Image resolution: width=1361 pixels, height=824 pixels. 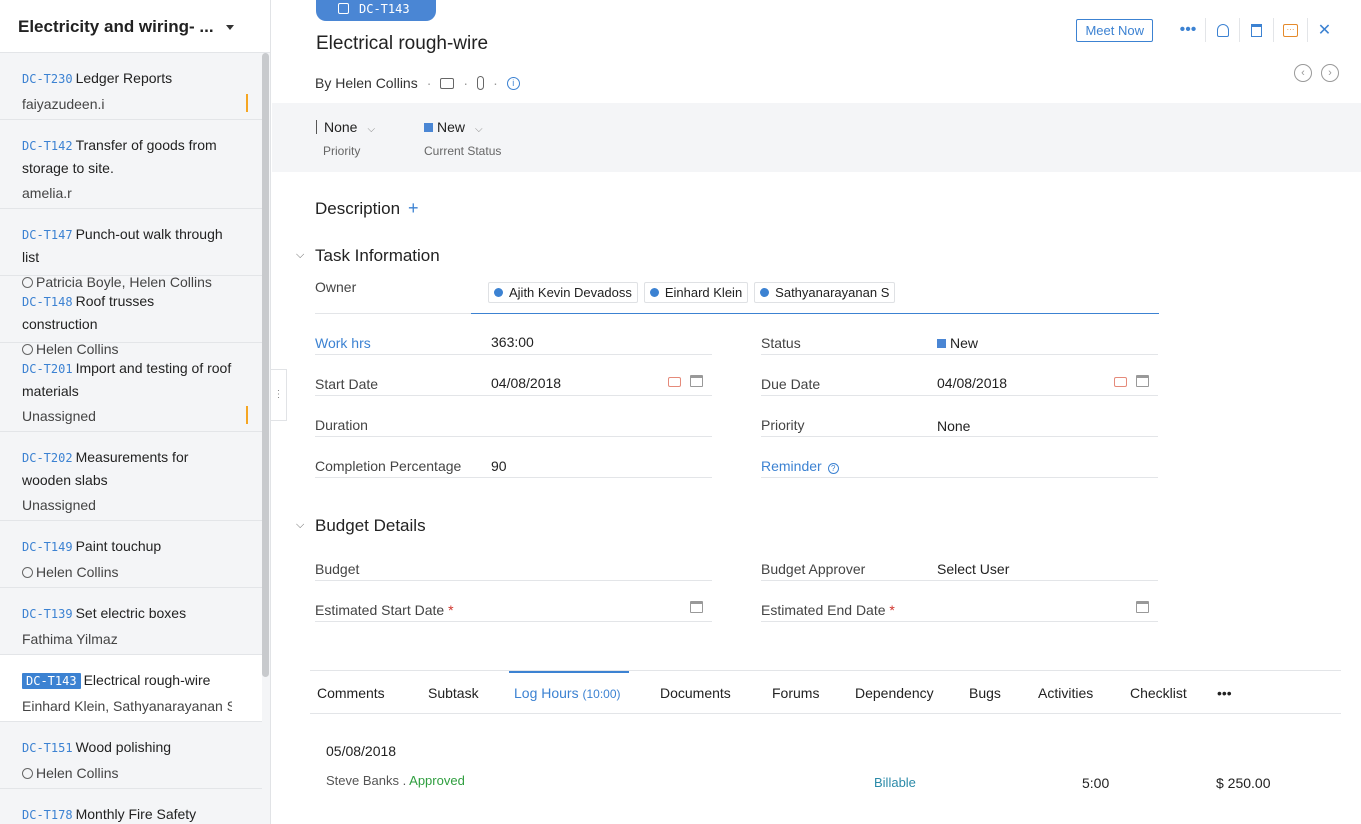 What do you see at coordinates (1222, 30) in the screenshot?
I see `follow-user-button` at bounding box center [1222, 30].